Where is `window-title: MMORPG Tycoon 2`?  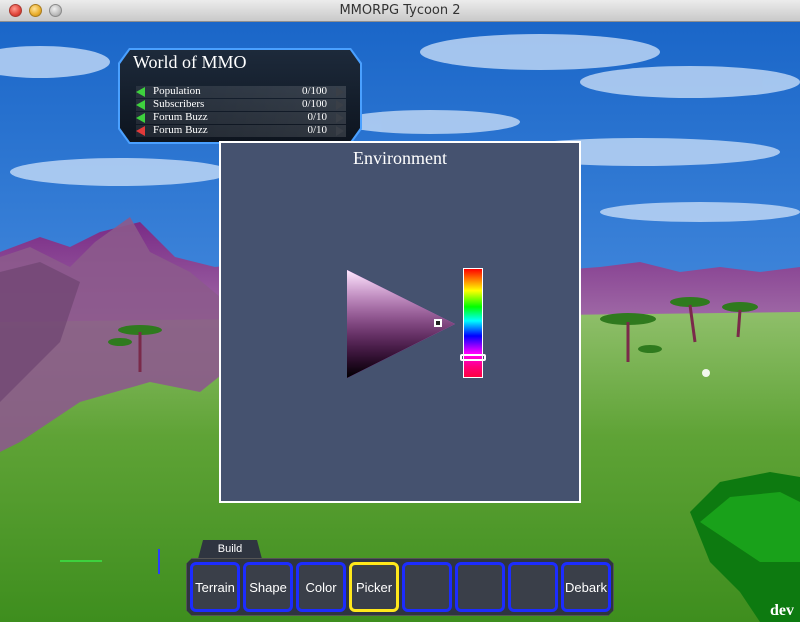 window-title: MMORPG Tycoon 2 is located at coordinates (400, 10).